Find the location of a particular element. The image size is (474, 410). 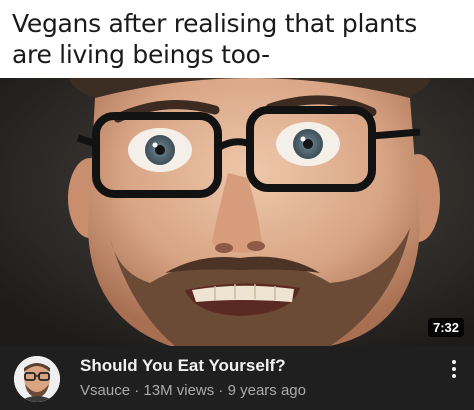

channel-name: Vsauce is located at coordinates (105, 390).